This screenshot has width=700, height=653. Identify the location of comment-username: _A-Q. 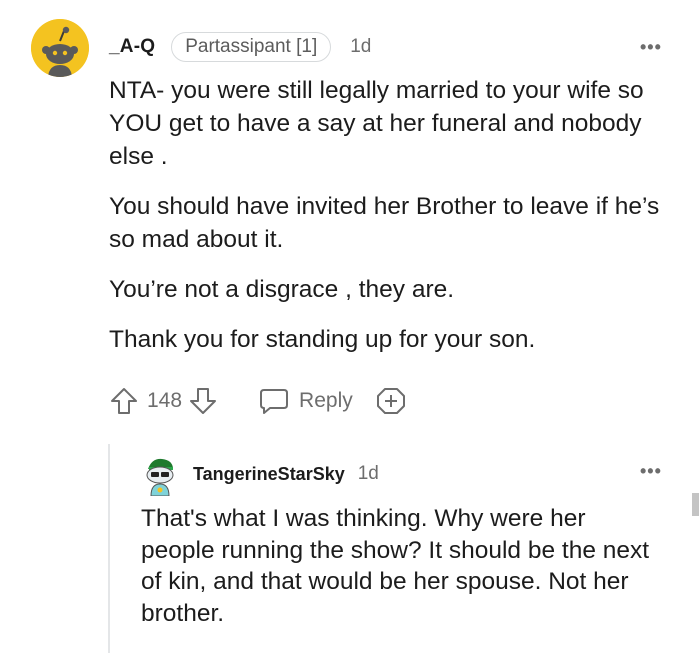
(132, 47).